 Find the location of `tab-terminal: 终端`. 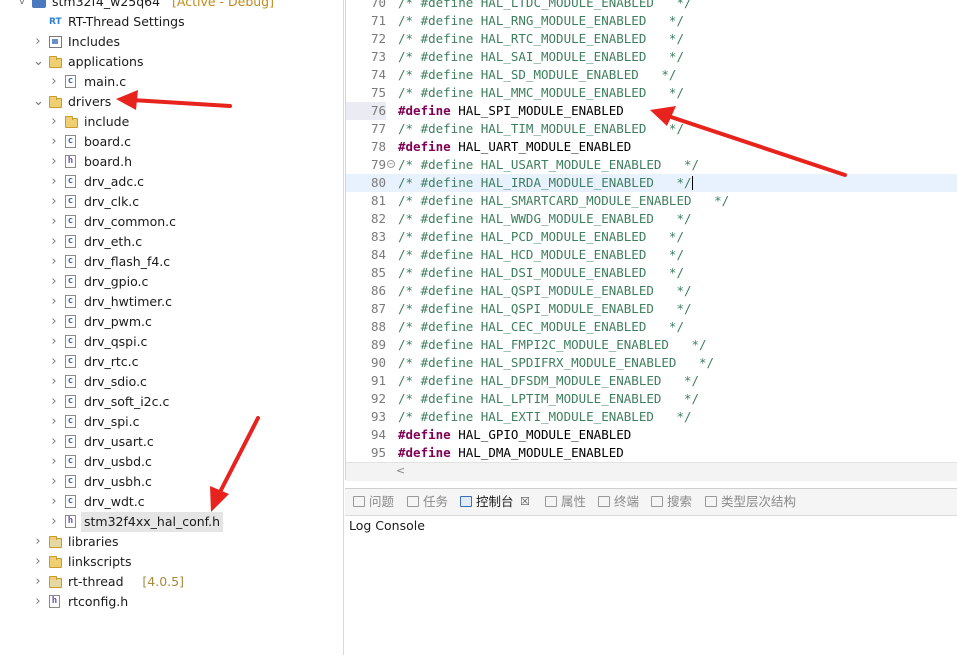

tab-terminal: 终端 is located at coordinates (617, 502).